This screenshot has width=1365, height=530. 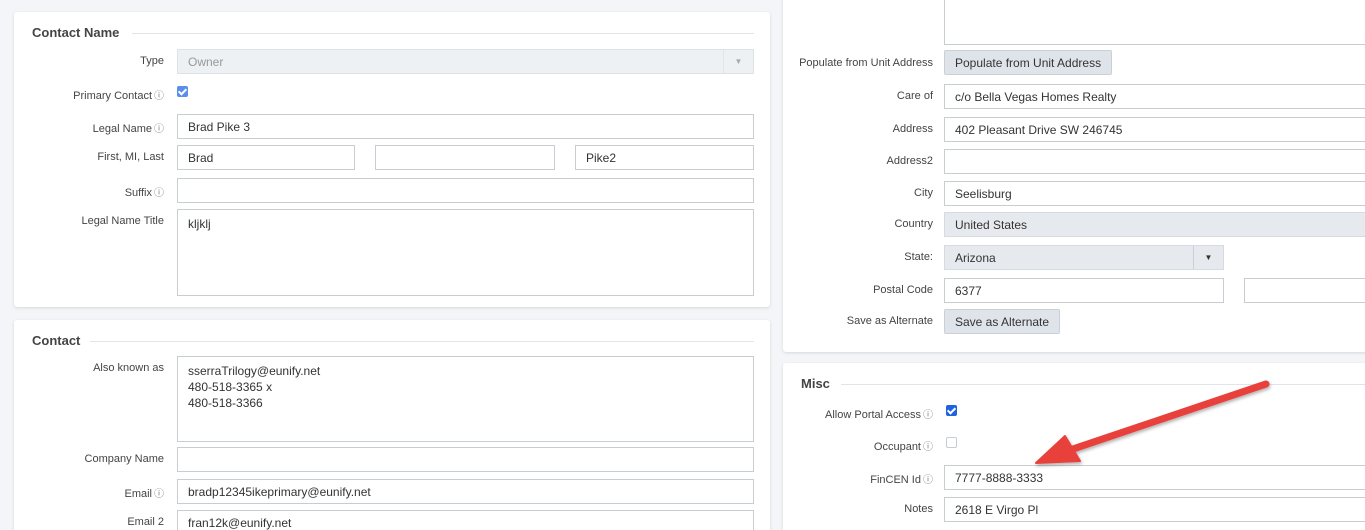 I want to click on company-name-input, so click(x=465, y=459).